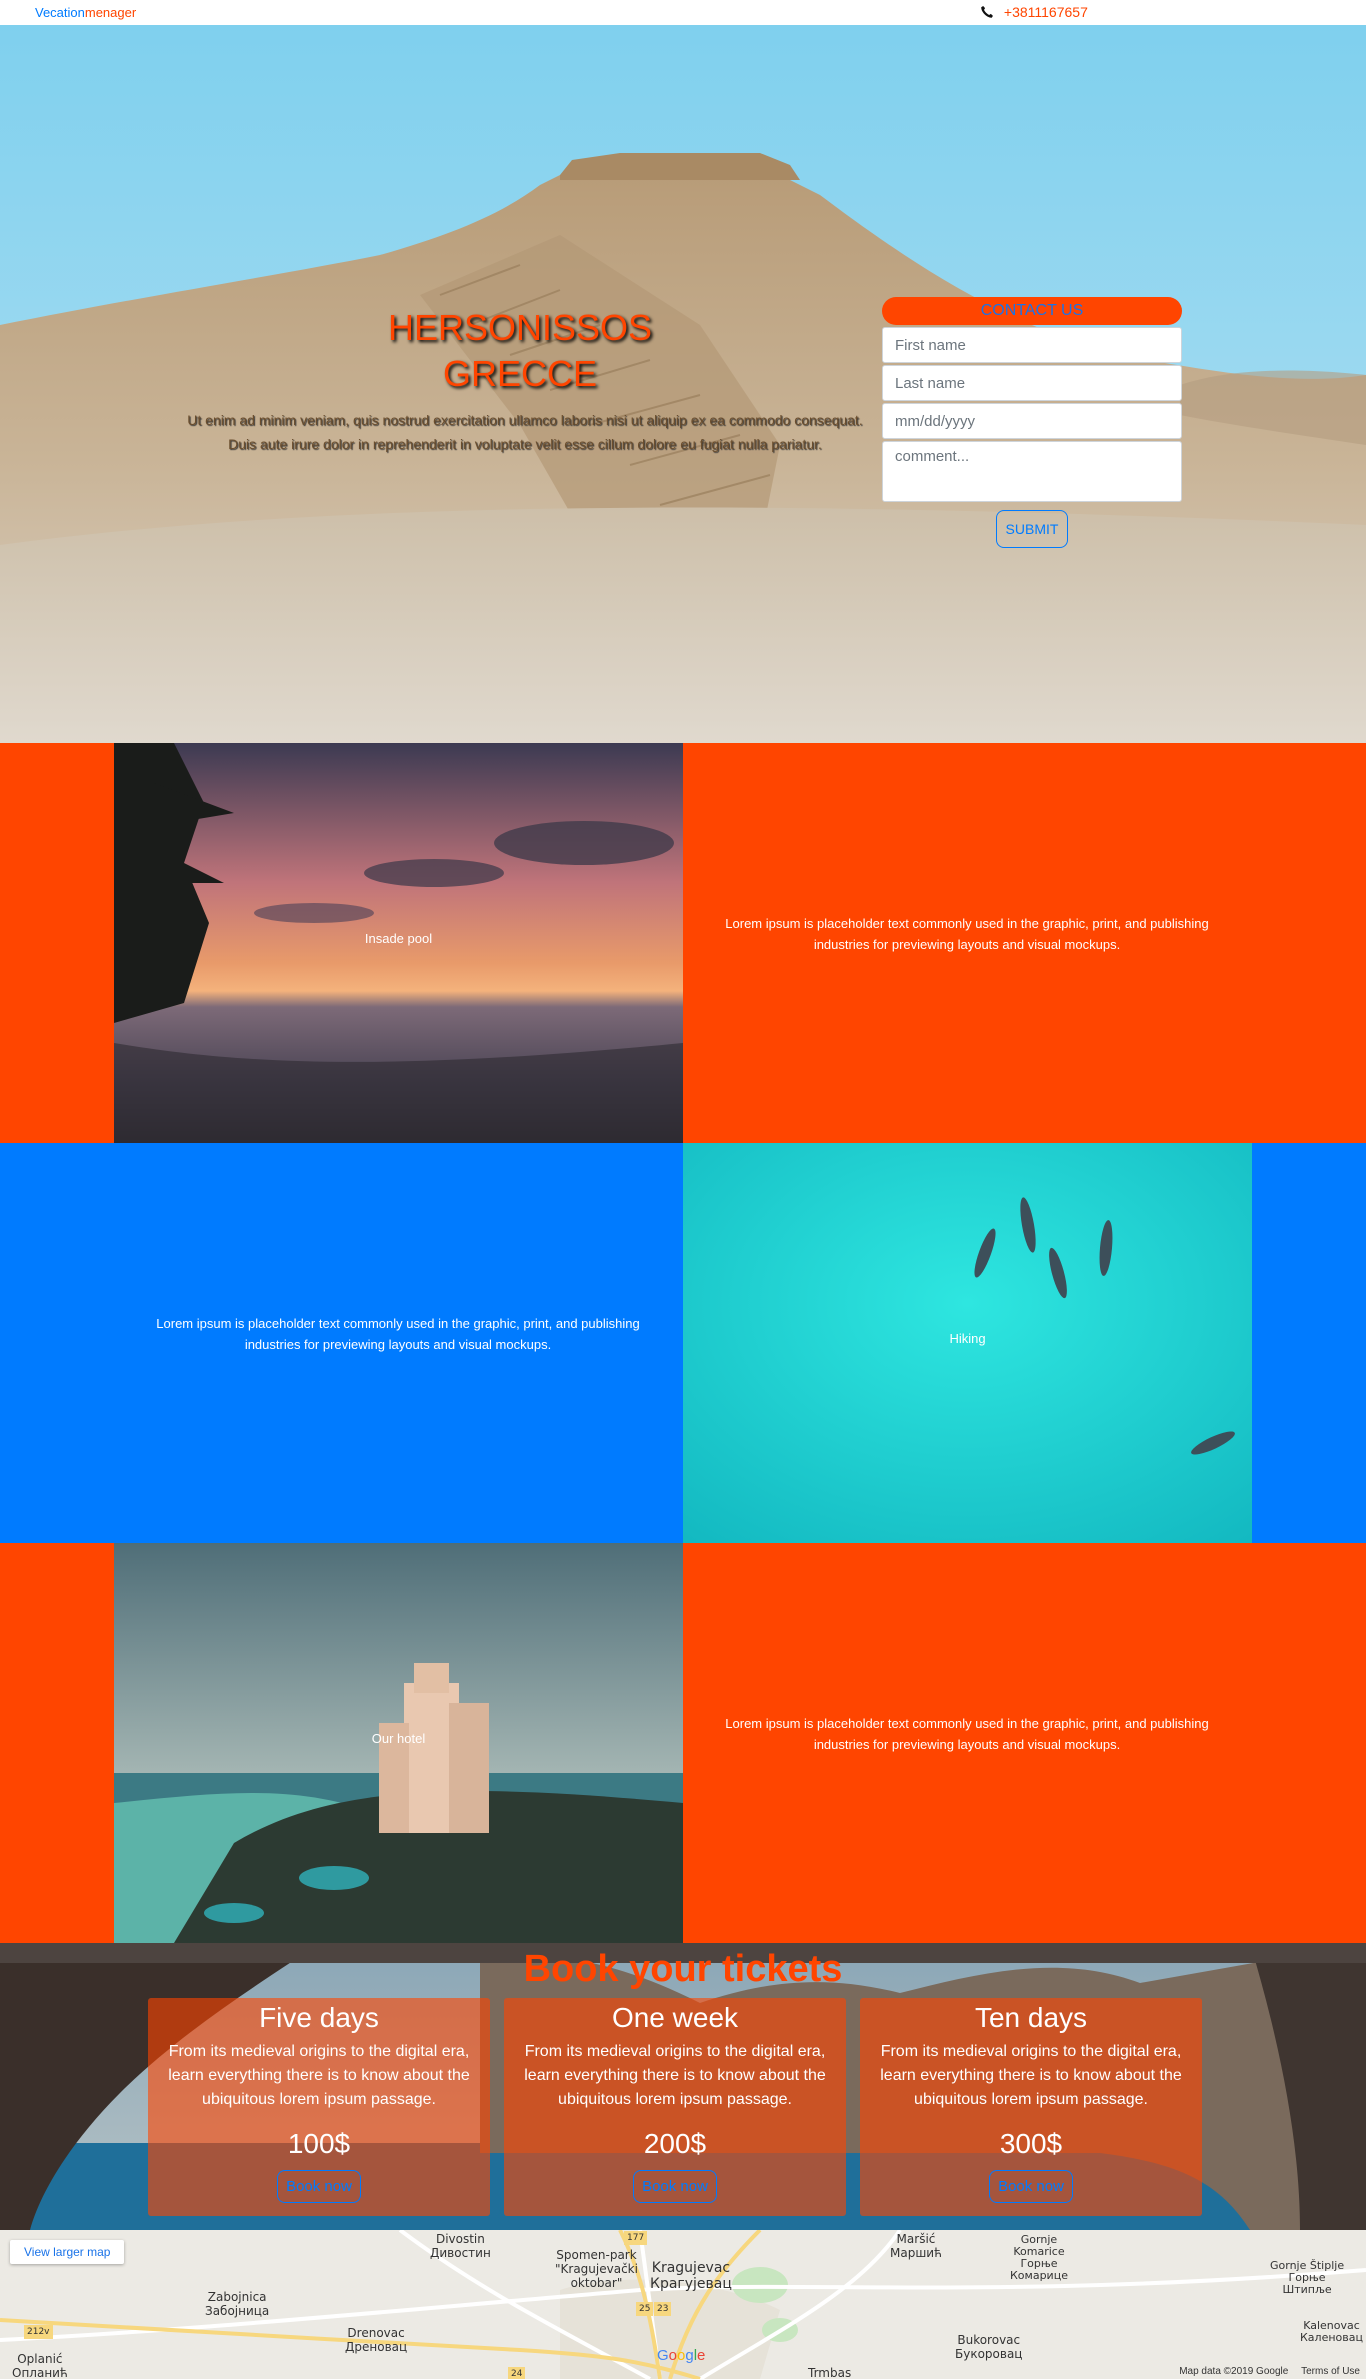  I want to click on last-name-input, so click(1032, 383).